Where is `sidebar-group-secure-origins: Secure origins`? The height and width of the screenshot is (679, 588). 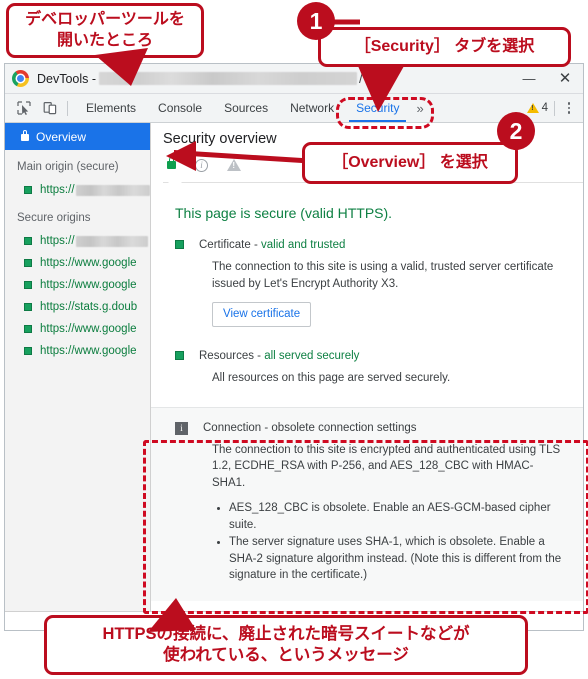 sidebar-group-secure-origins: Secure origins is located at coordinates (54, 218).